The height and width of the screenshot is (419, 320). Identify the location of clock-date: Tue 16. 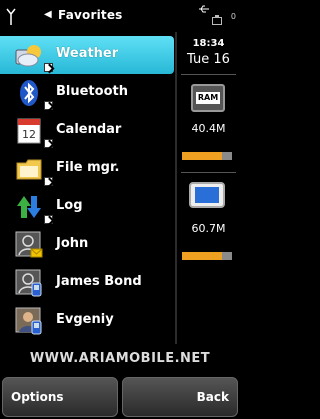
(208, 59).